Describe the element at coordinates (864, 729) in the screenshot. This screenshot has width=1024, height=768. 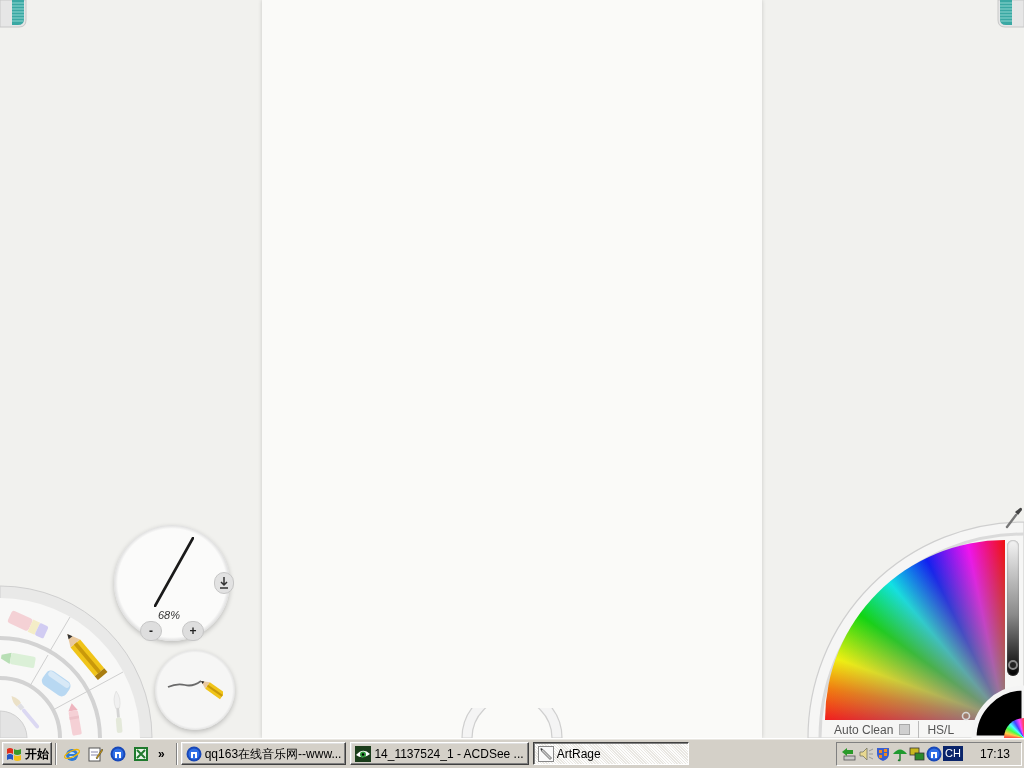
I see `auto-clean-label: Auto Clean` at that location.